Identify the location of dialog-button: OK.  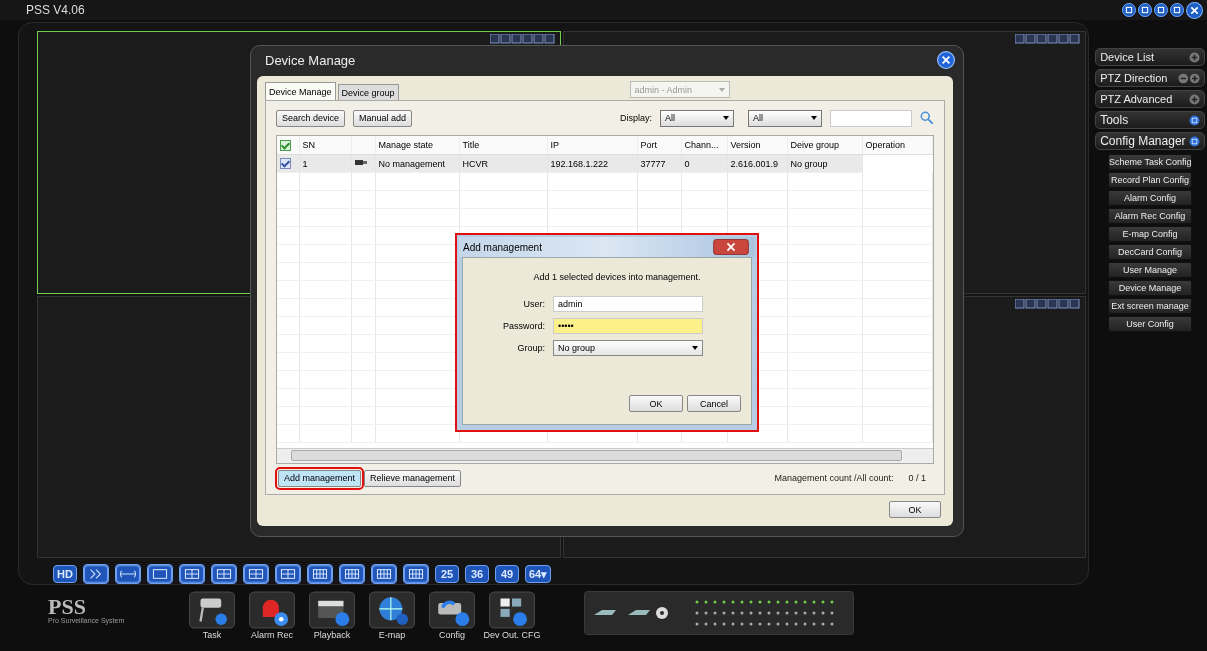
(656, 403).